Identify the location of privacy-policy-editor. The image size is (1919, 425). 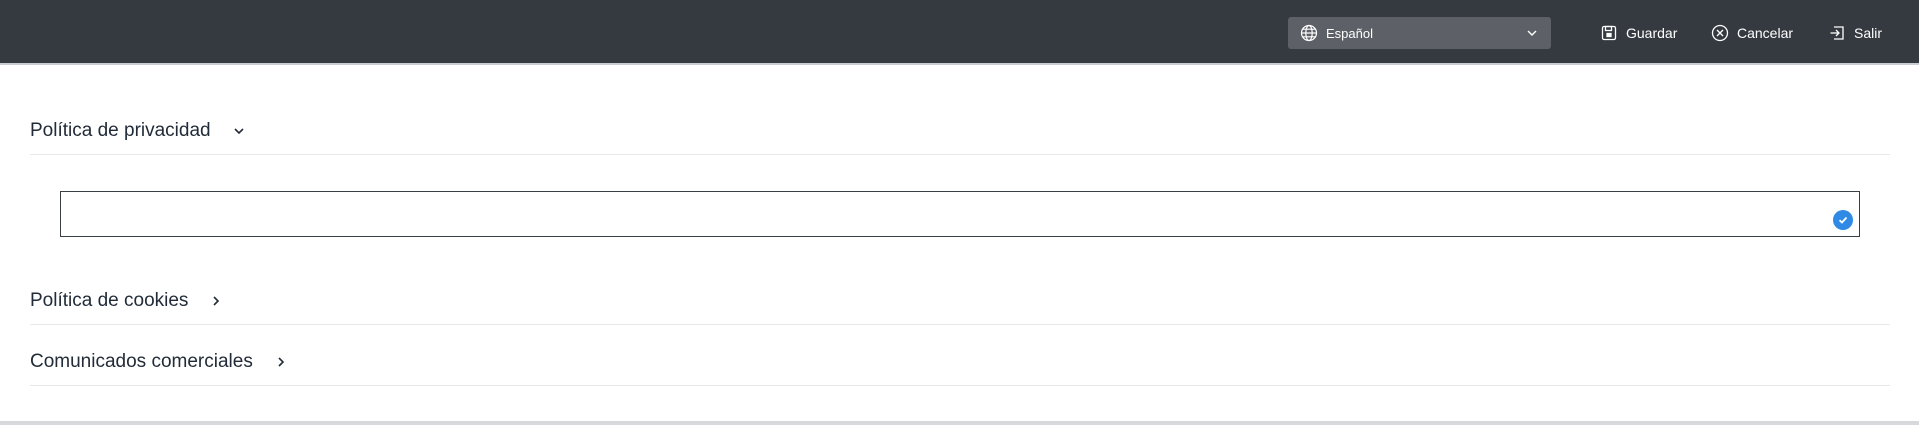
(960, 214).